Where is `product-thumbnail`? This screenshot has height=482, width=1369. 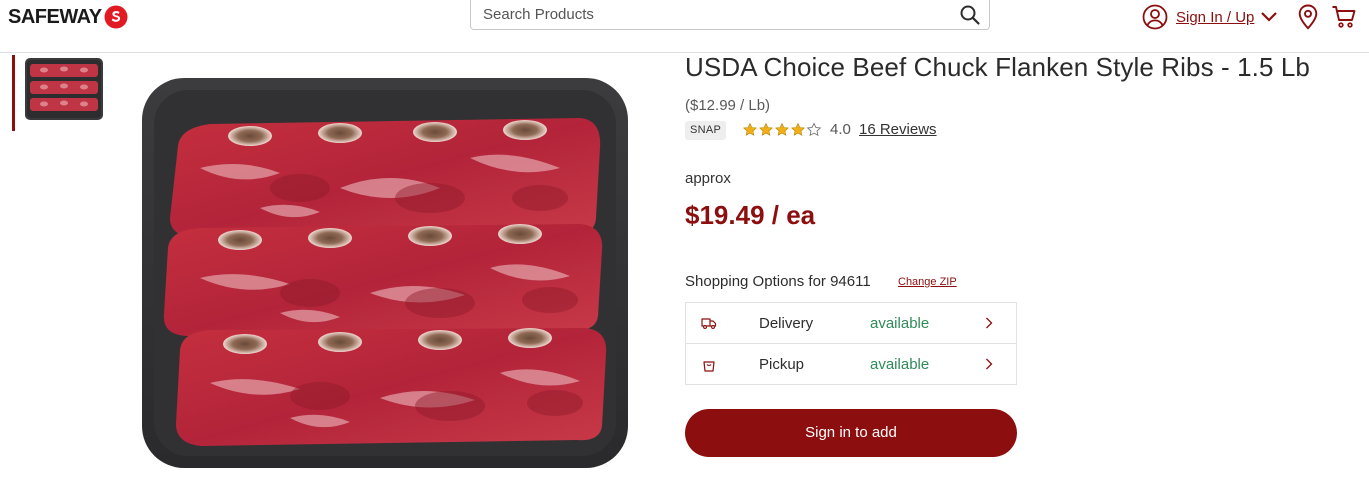 product-thumbnail is located at coordinates (64, 89).